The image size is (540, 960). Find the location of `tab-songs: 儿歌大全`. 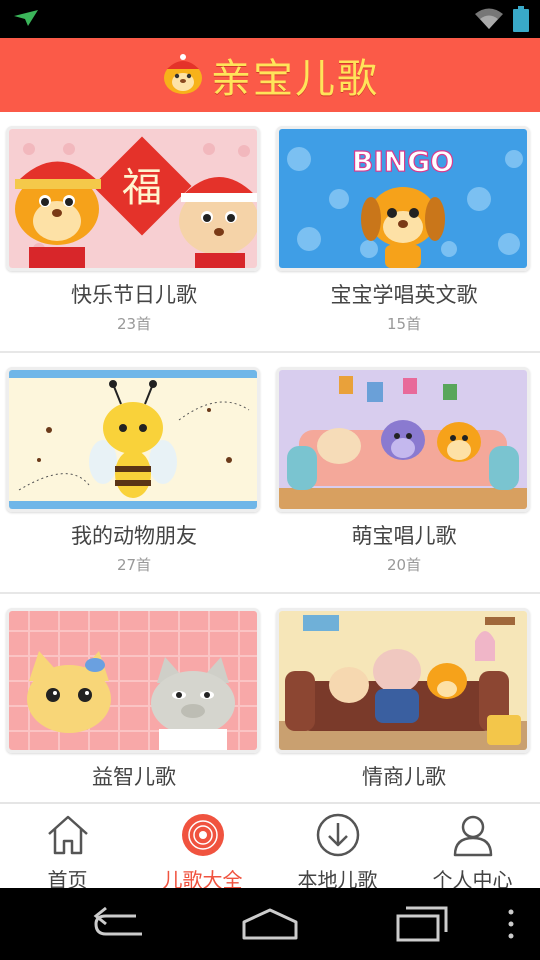

tab-songs: 儿歌大全 is located at coordinates (202, 848).